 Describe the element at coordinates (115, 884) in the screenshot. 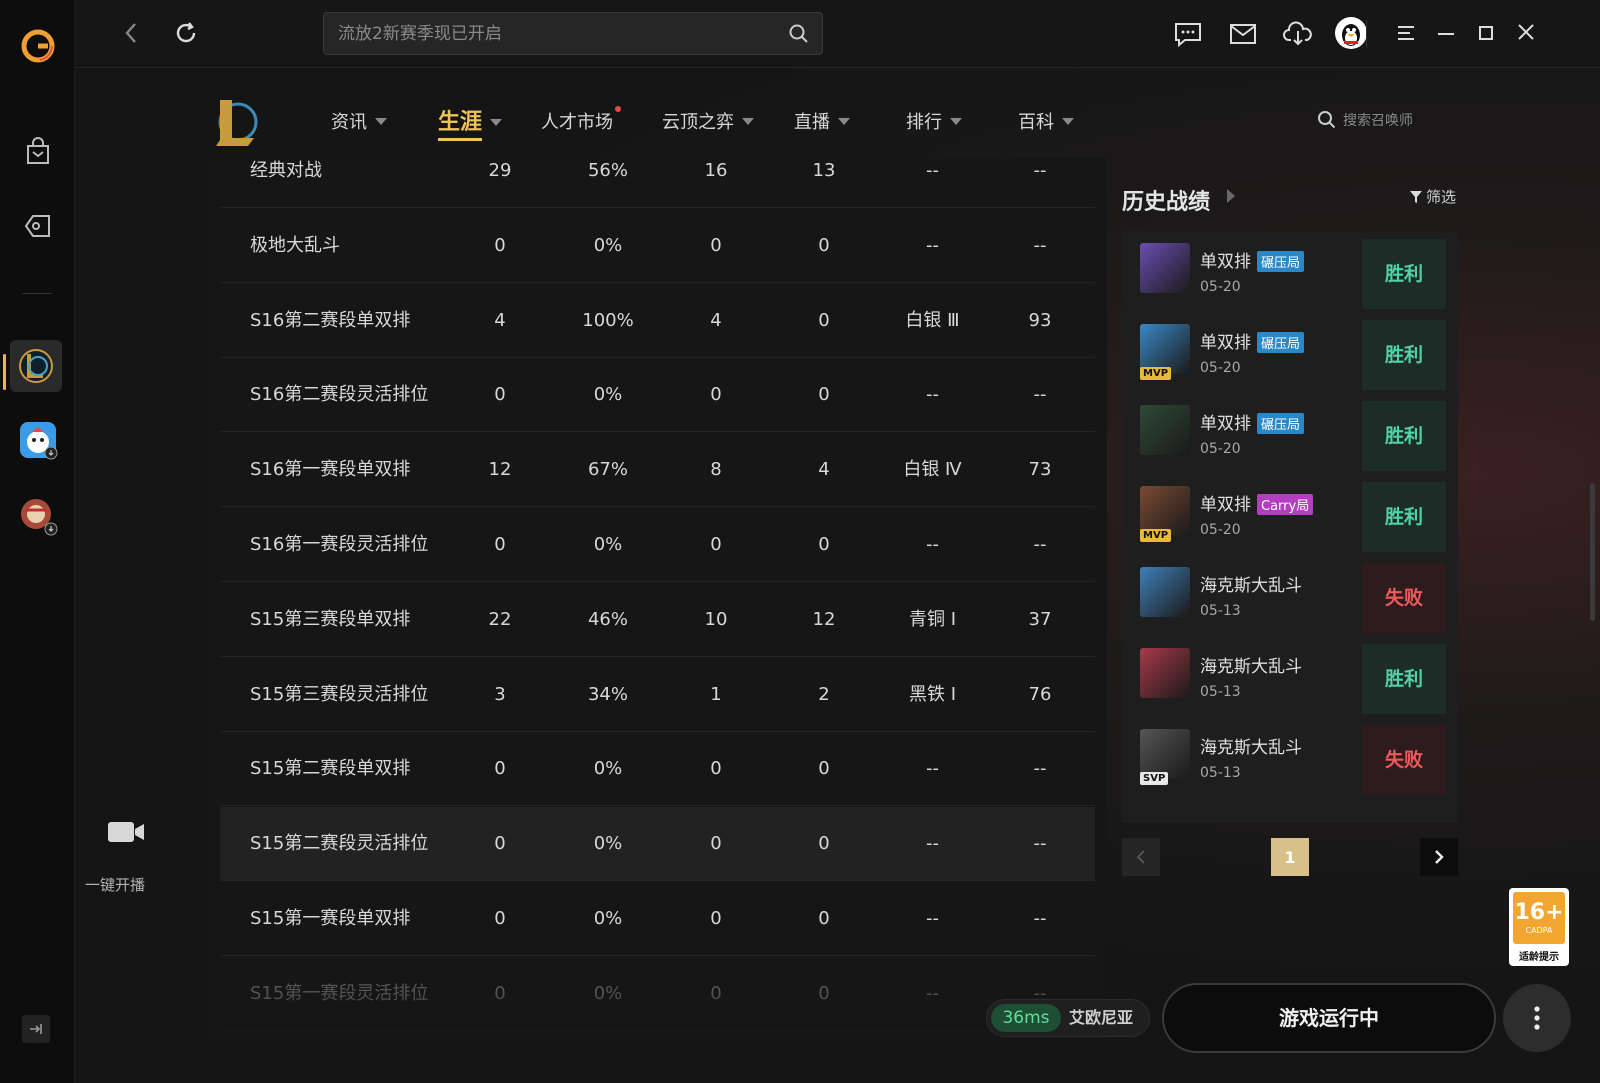

I see `one-click-stream-label: 一键开播` at that location.